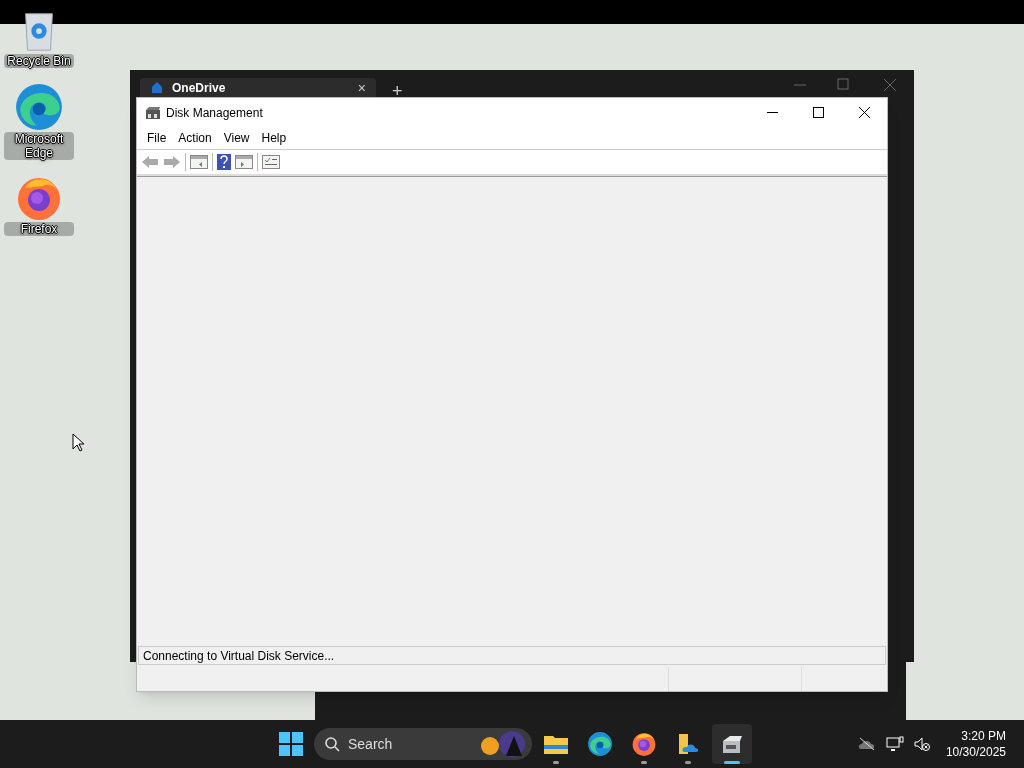 The width and height of the screenshot is (1024, 768). Describe the element at coordinates (274, 138) in the screenshot. I see `menu-item: Help` at that location.